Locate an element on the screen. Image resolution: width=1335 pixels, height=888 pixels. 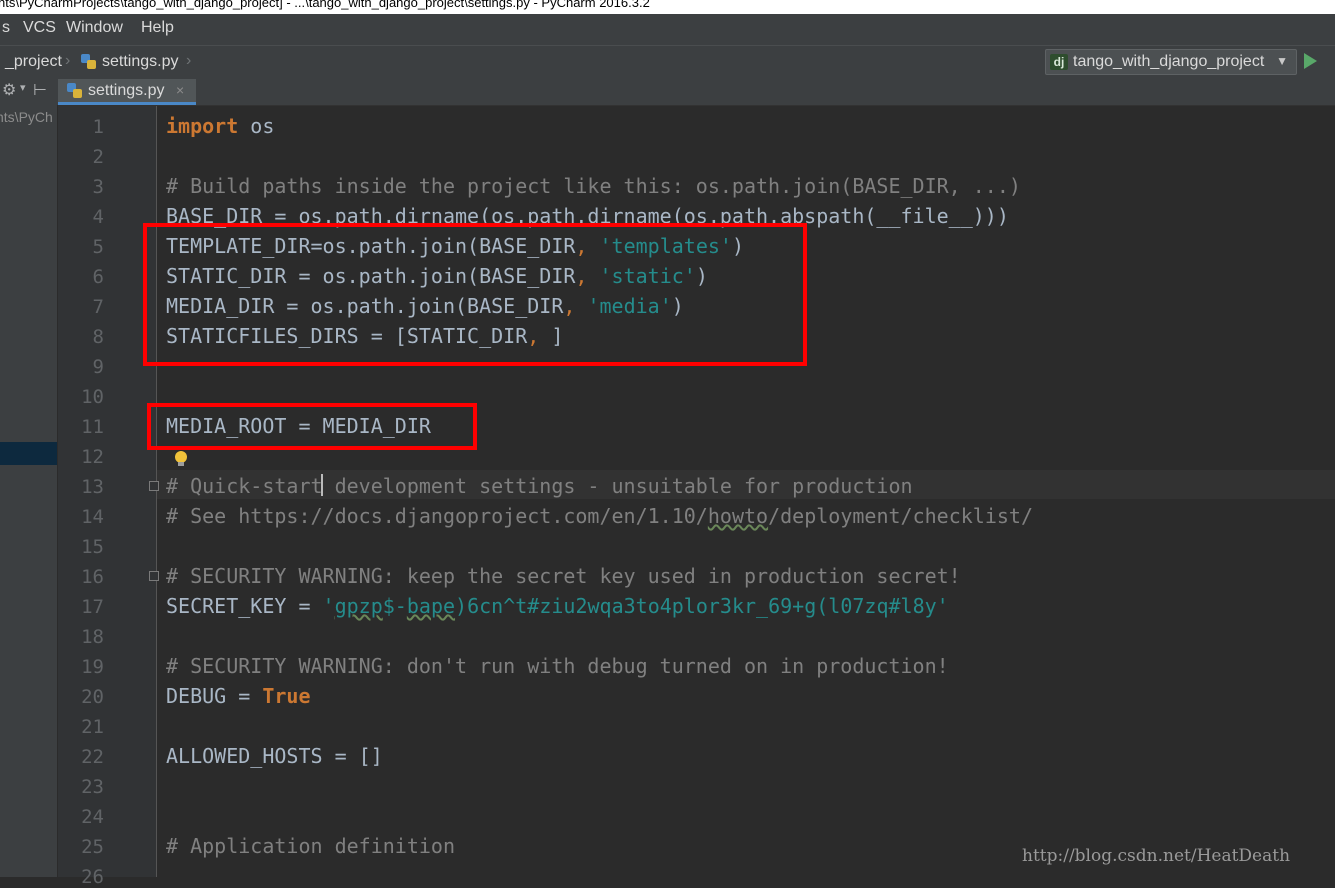
line-number: 17 is located at coordinates (92, 607).